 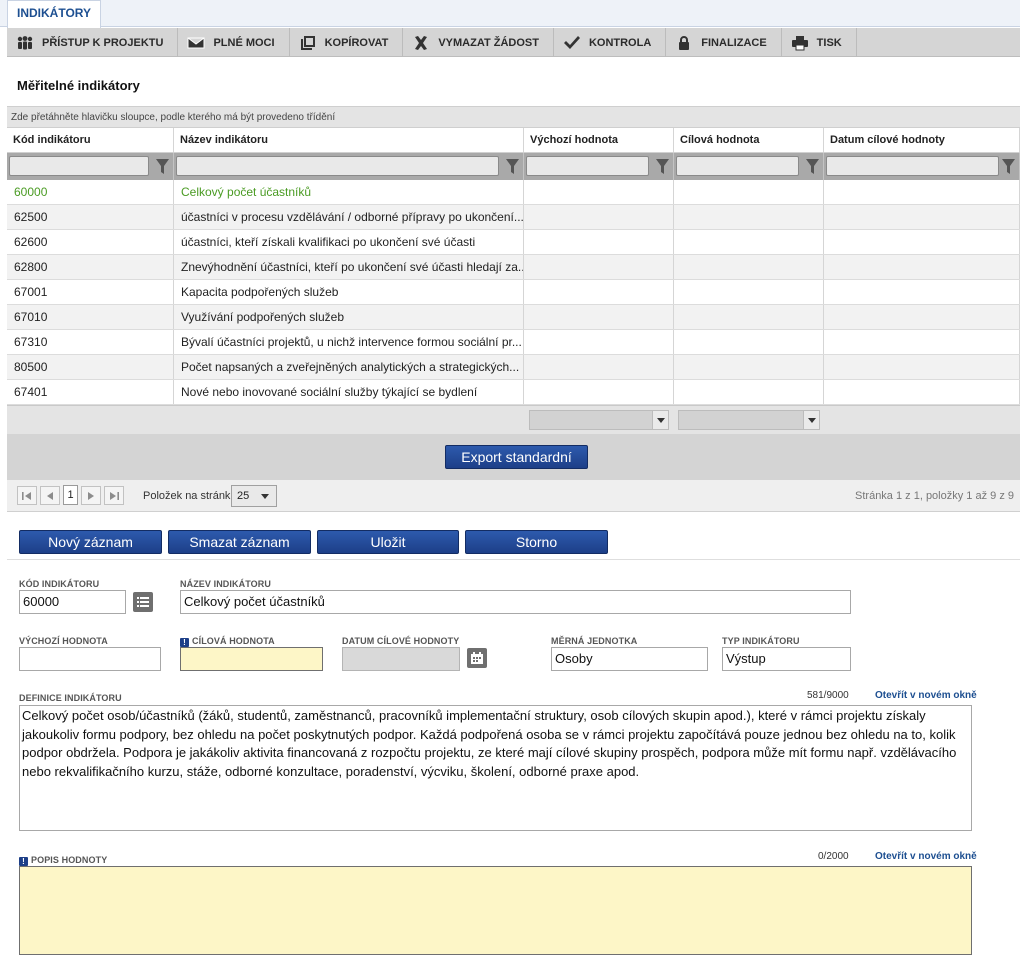 I want to click on filter-input-datum, so click(x=912, y=166).